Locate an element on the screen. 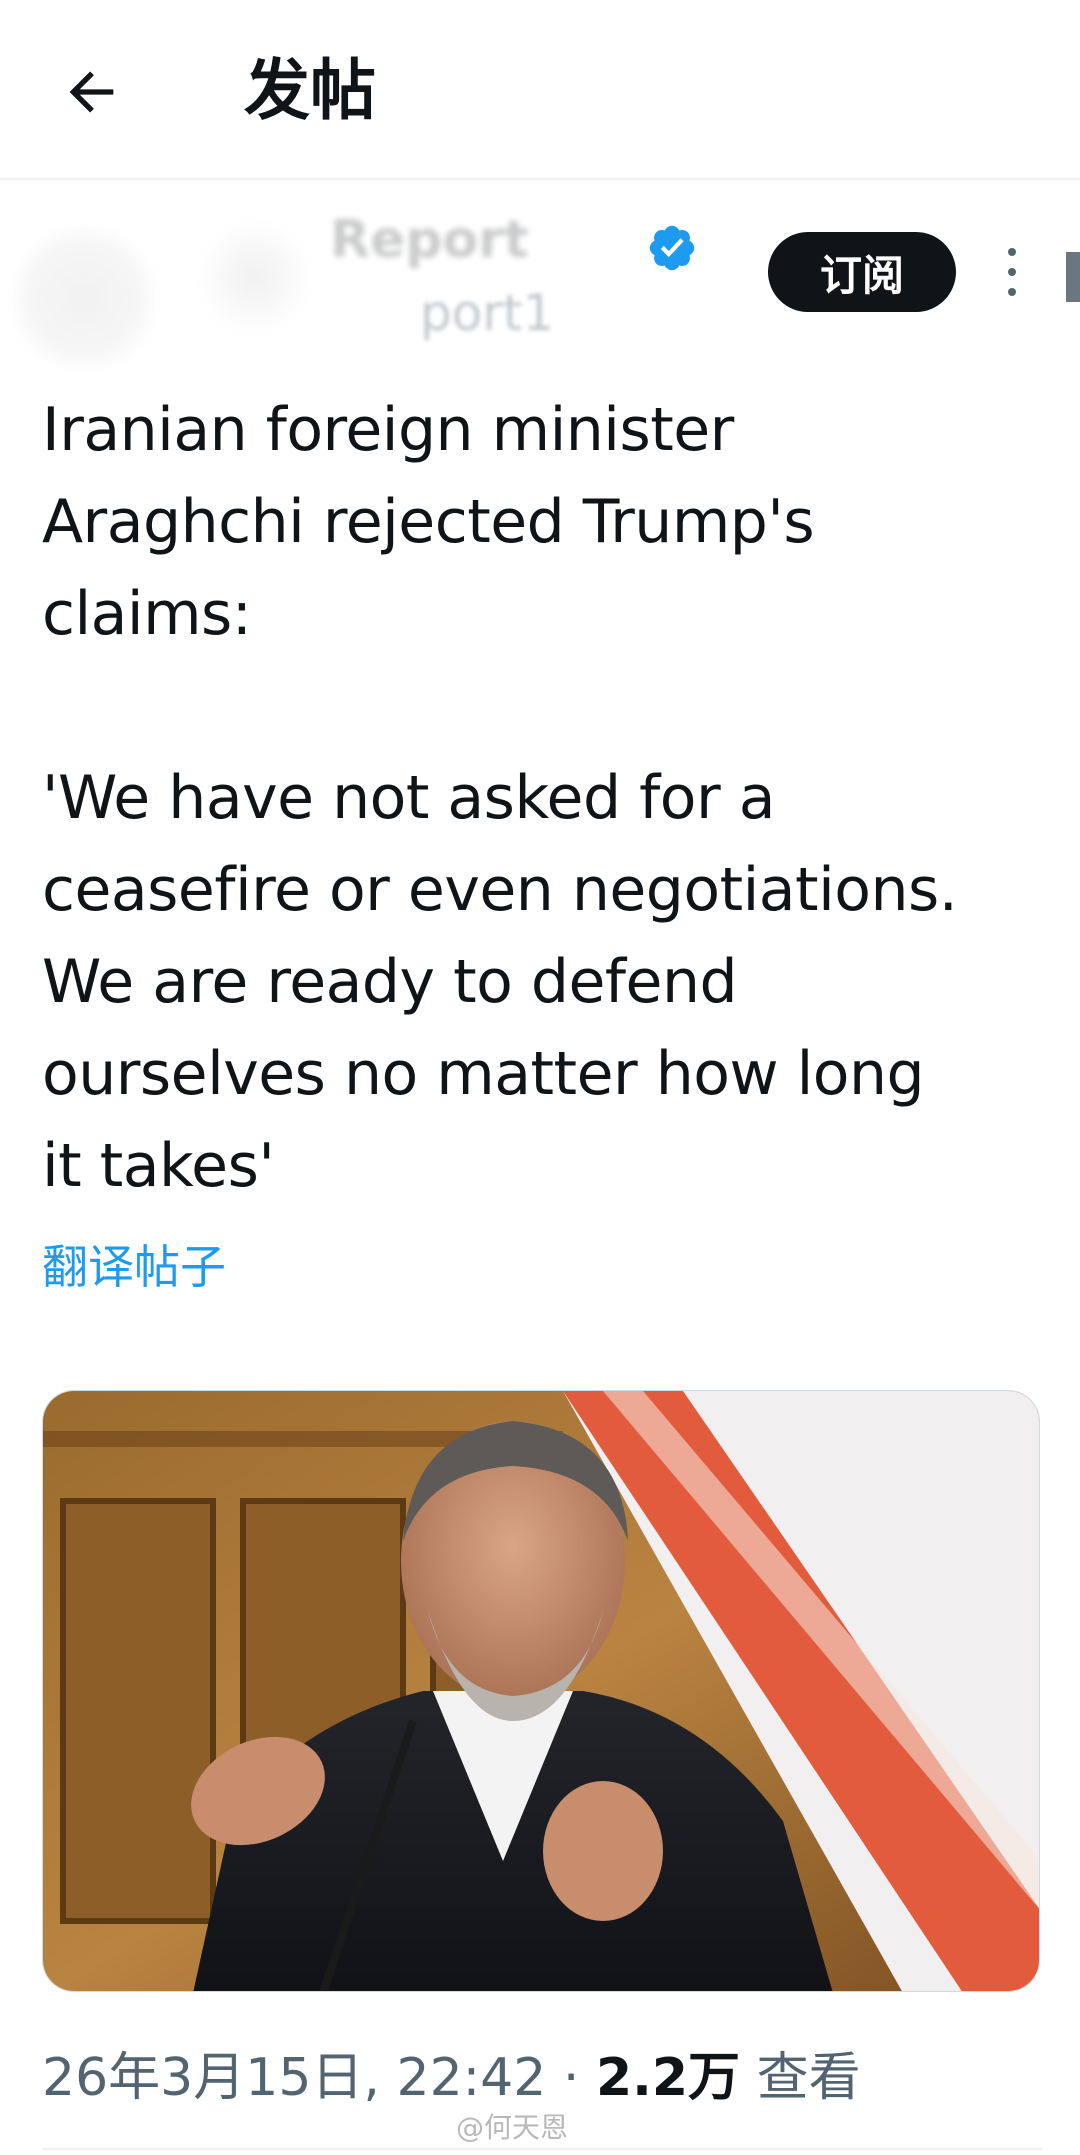 The height and width of the screenshot is (2155, 1080). views-label: 查看 is located at coordinates (808, 2078).